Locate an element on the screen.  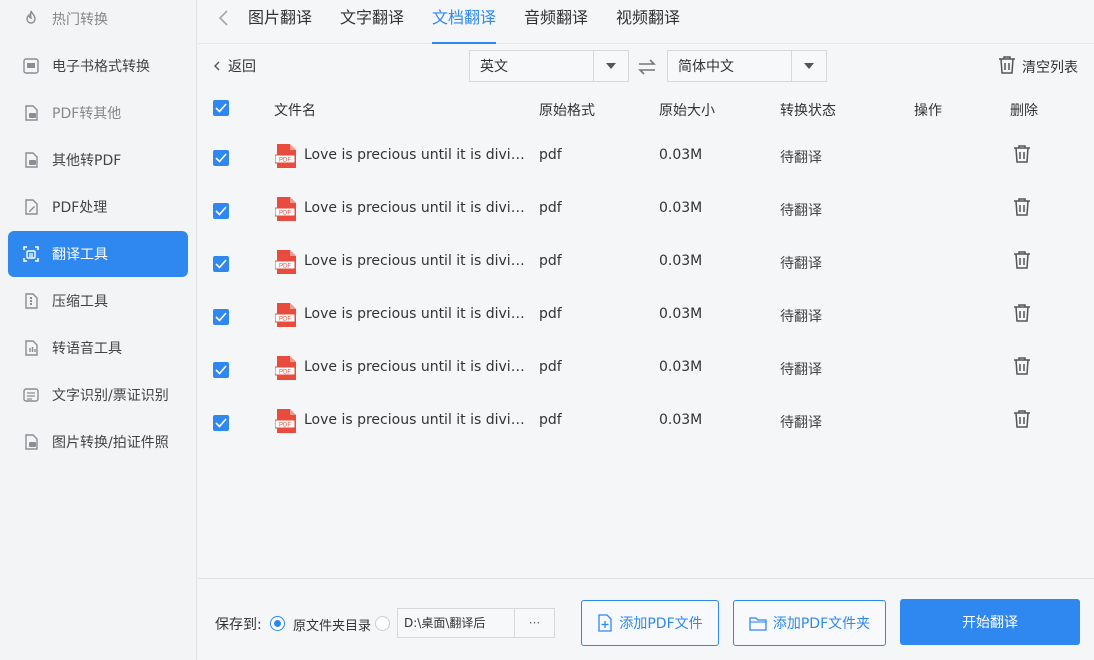
back-button: 返回 is located at coordinates (233, 66).